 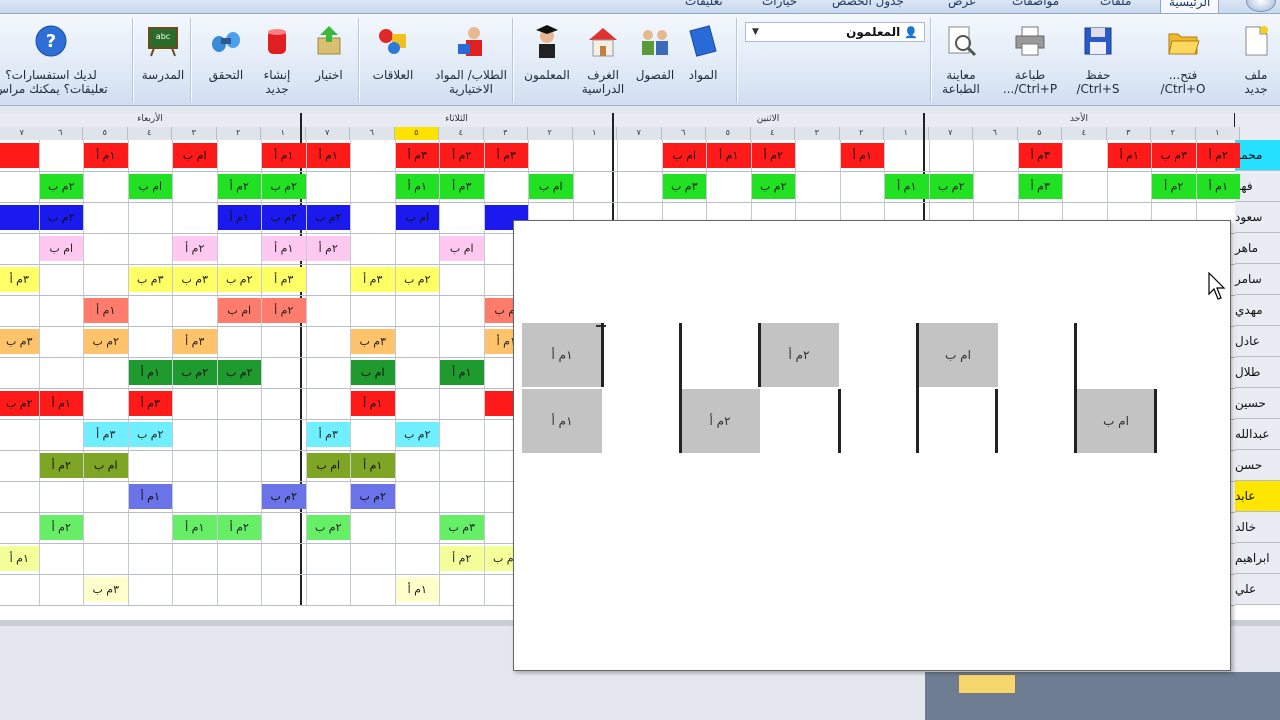 What do you see at coordinates (655, 51) in the screenshot?
I see `classes-button: الفصول` at bounding box center [655, 51].